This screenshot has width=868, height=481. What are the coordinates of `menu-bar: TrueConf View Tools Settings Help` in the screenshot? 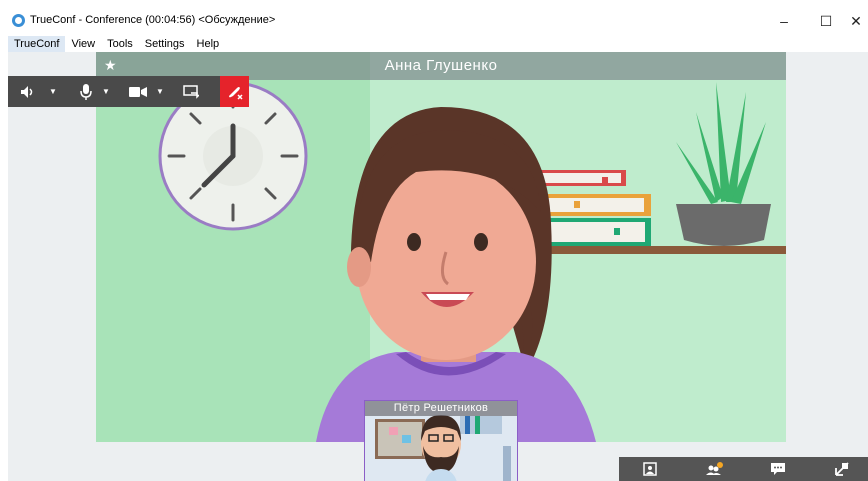 It's located at (116, 44).